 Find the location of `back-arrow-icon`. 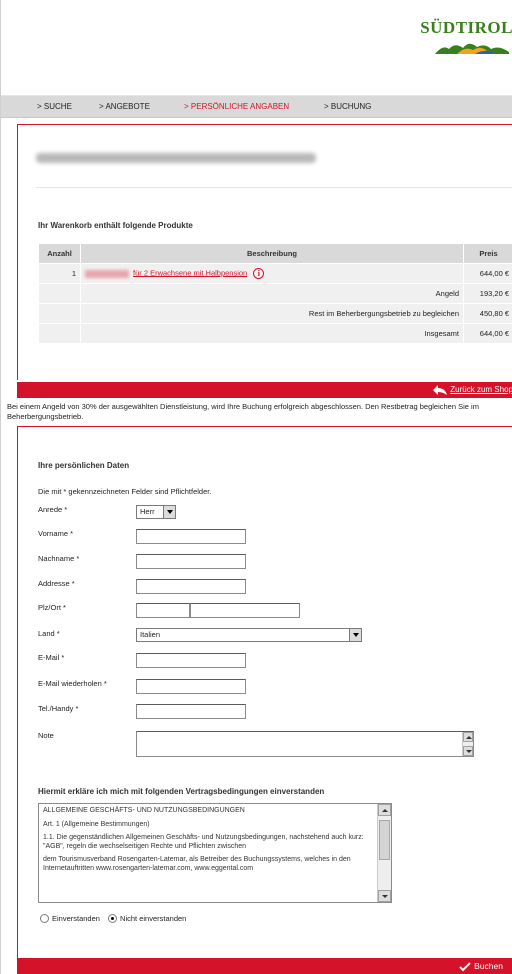

back-arrow-icon is located at coordinates (440, 390).